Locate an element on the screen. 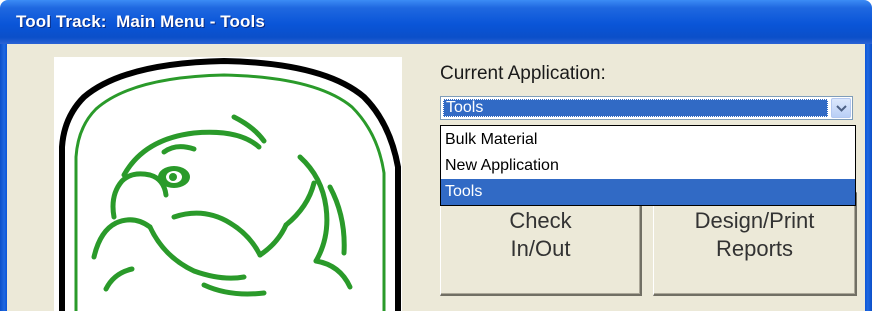 The width and height of the screenshot is (872, 311). design-print-reports-label: Design/Print Reports is located at coordinates (754, 234).